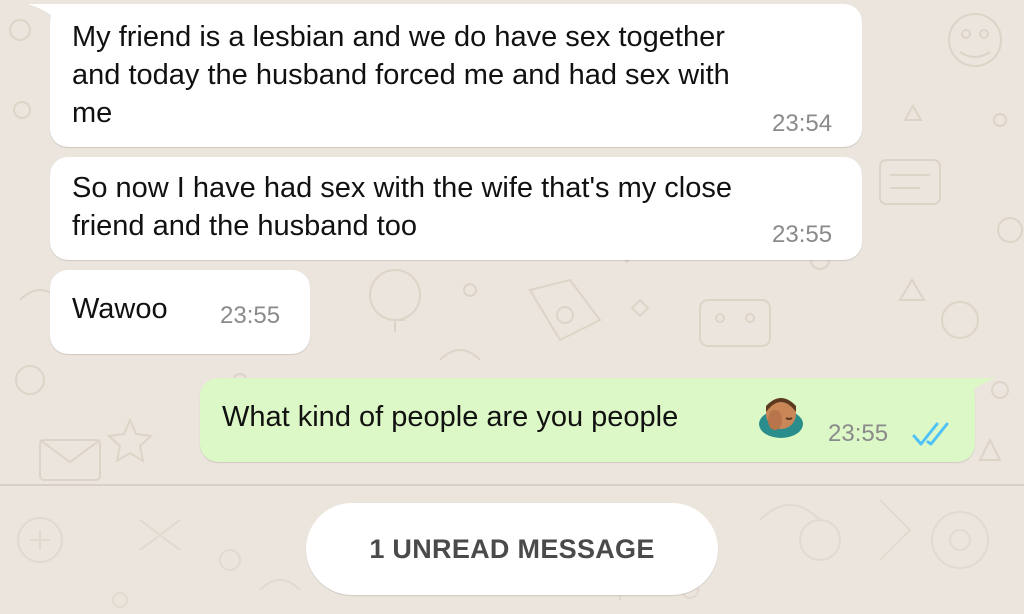 The height and width of the screenshot is (614, 1024). What do you see at coordinates (450, 417) in the screenshot?
I see `message-text: What kind of people are you people` at bounding box center [450, 417].